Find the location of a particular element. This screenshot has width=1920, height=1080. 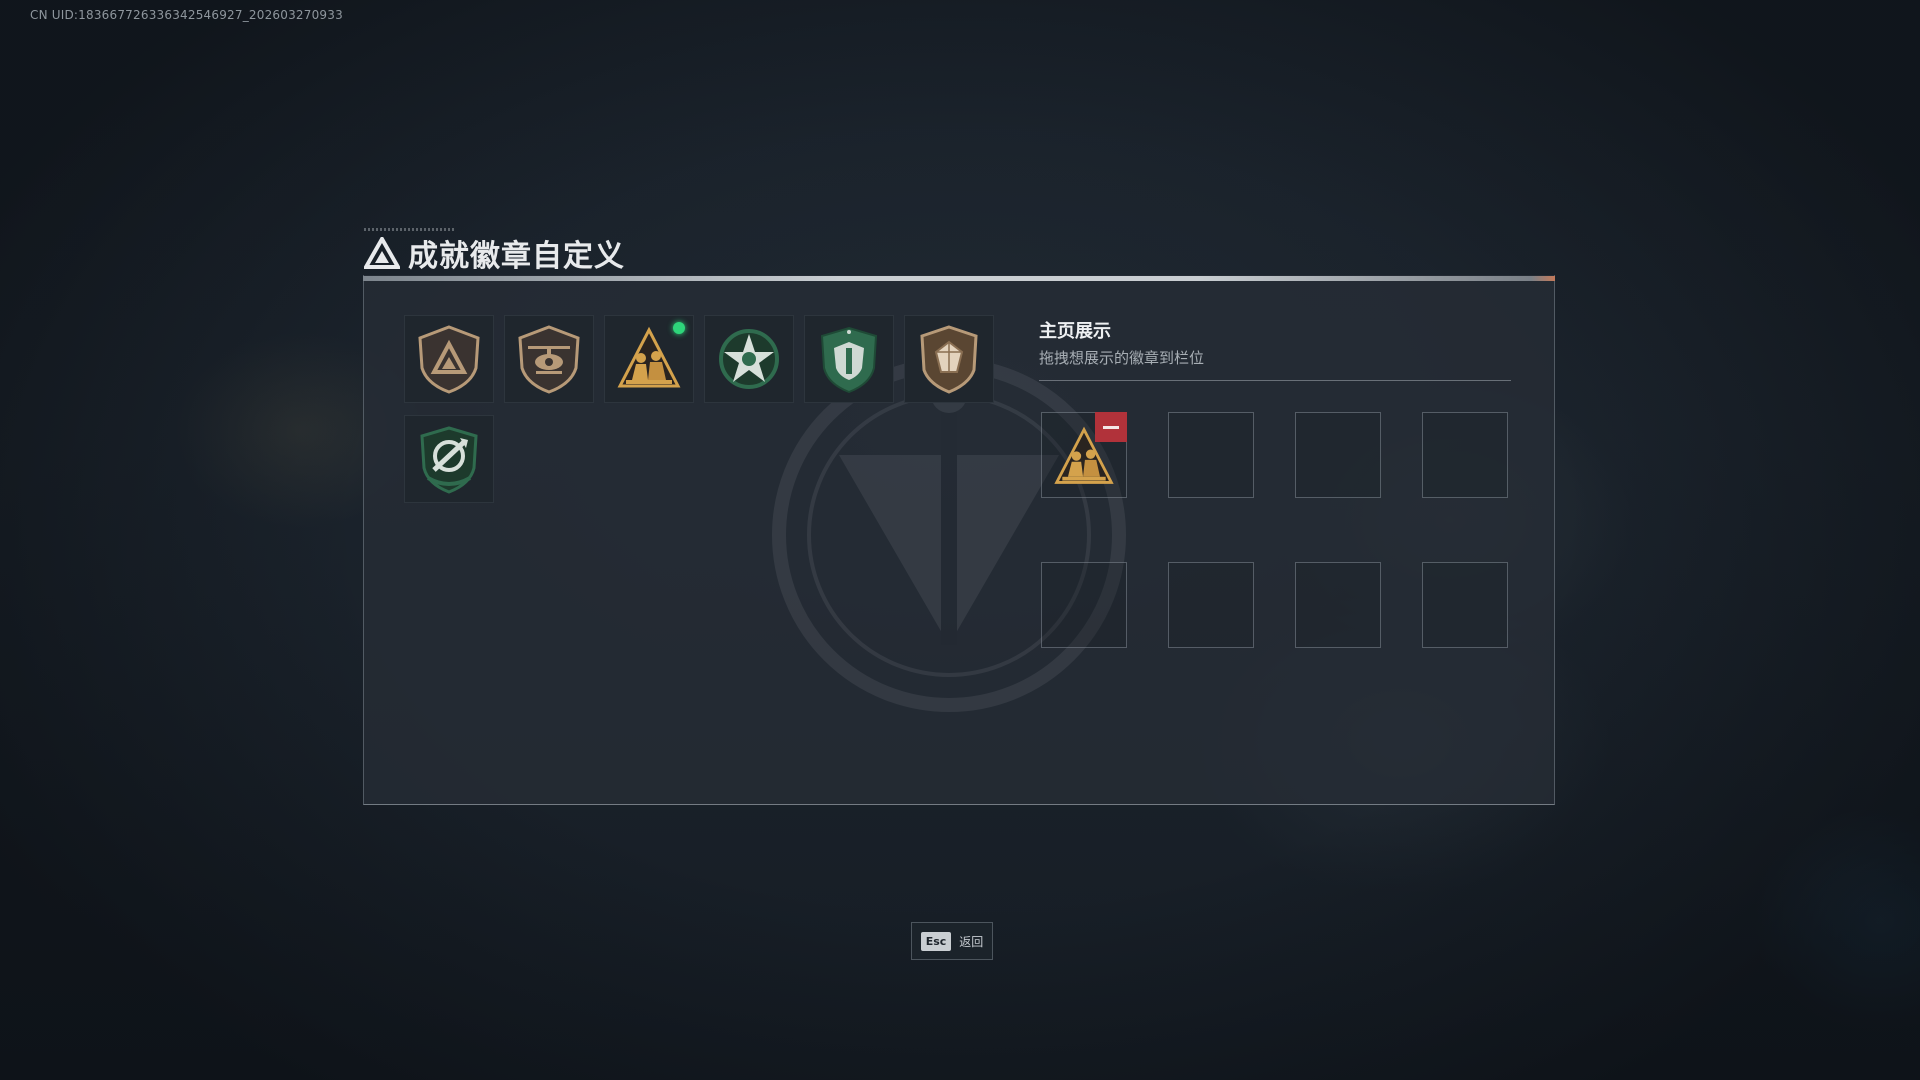

esc-key-hint: Esc is located at coordinates (936, 941).